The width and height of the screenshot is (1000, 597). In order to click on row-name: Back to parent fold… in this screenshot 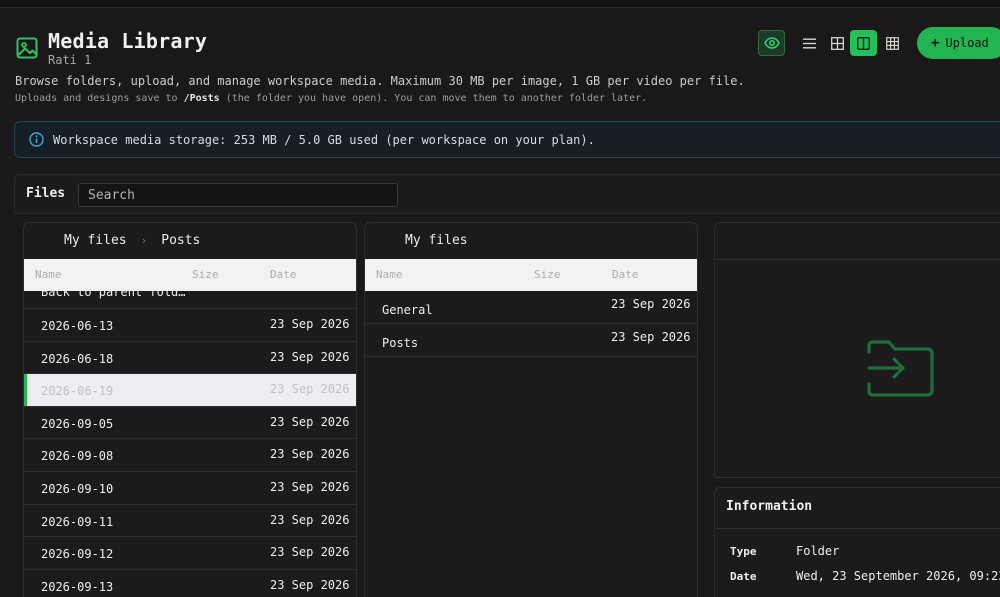, I will do `click(113, 292)`.